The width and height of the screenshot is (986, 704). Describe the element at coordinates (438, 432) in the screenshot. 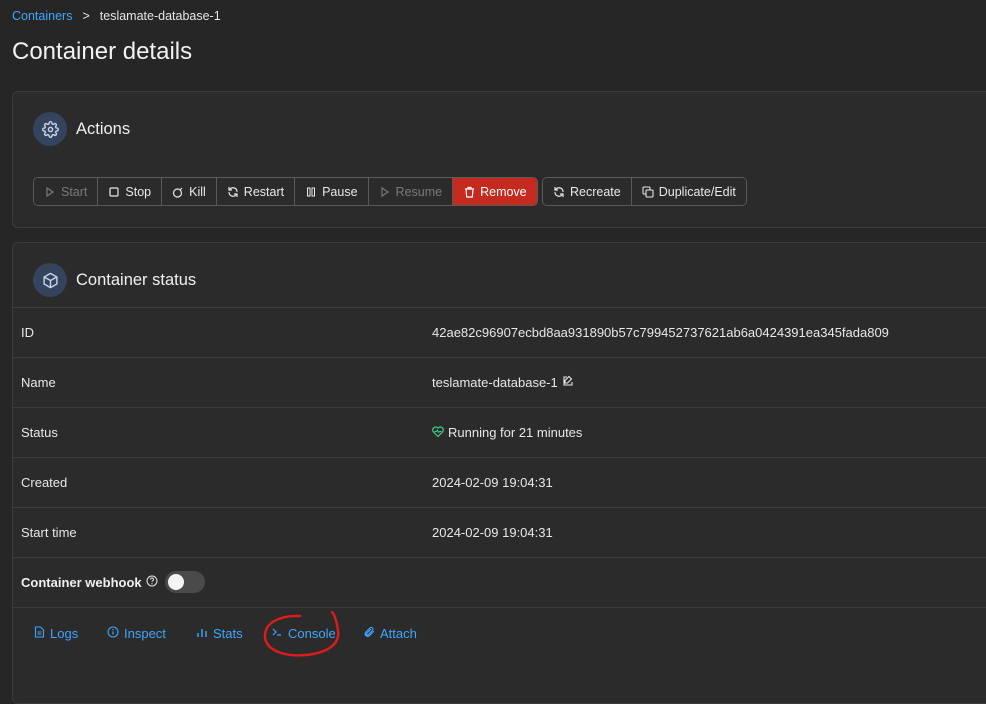

I see `heartbeat-icon` at that location.